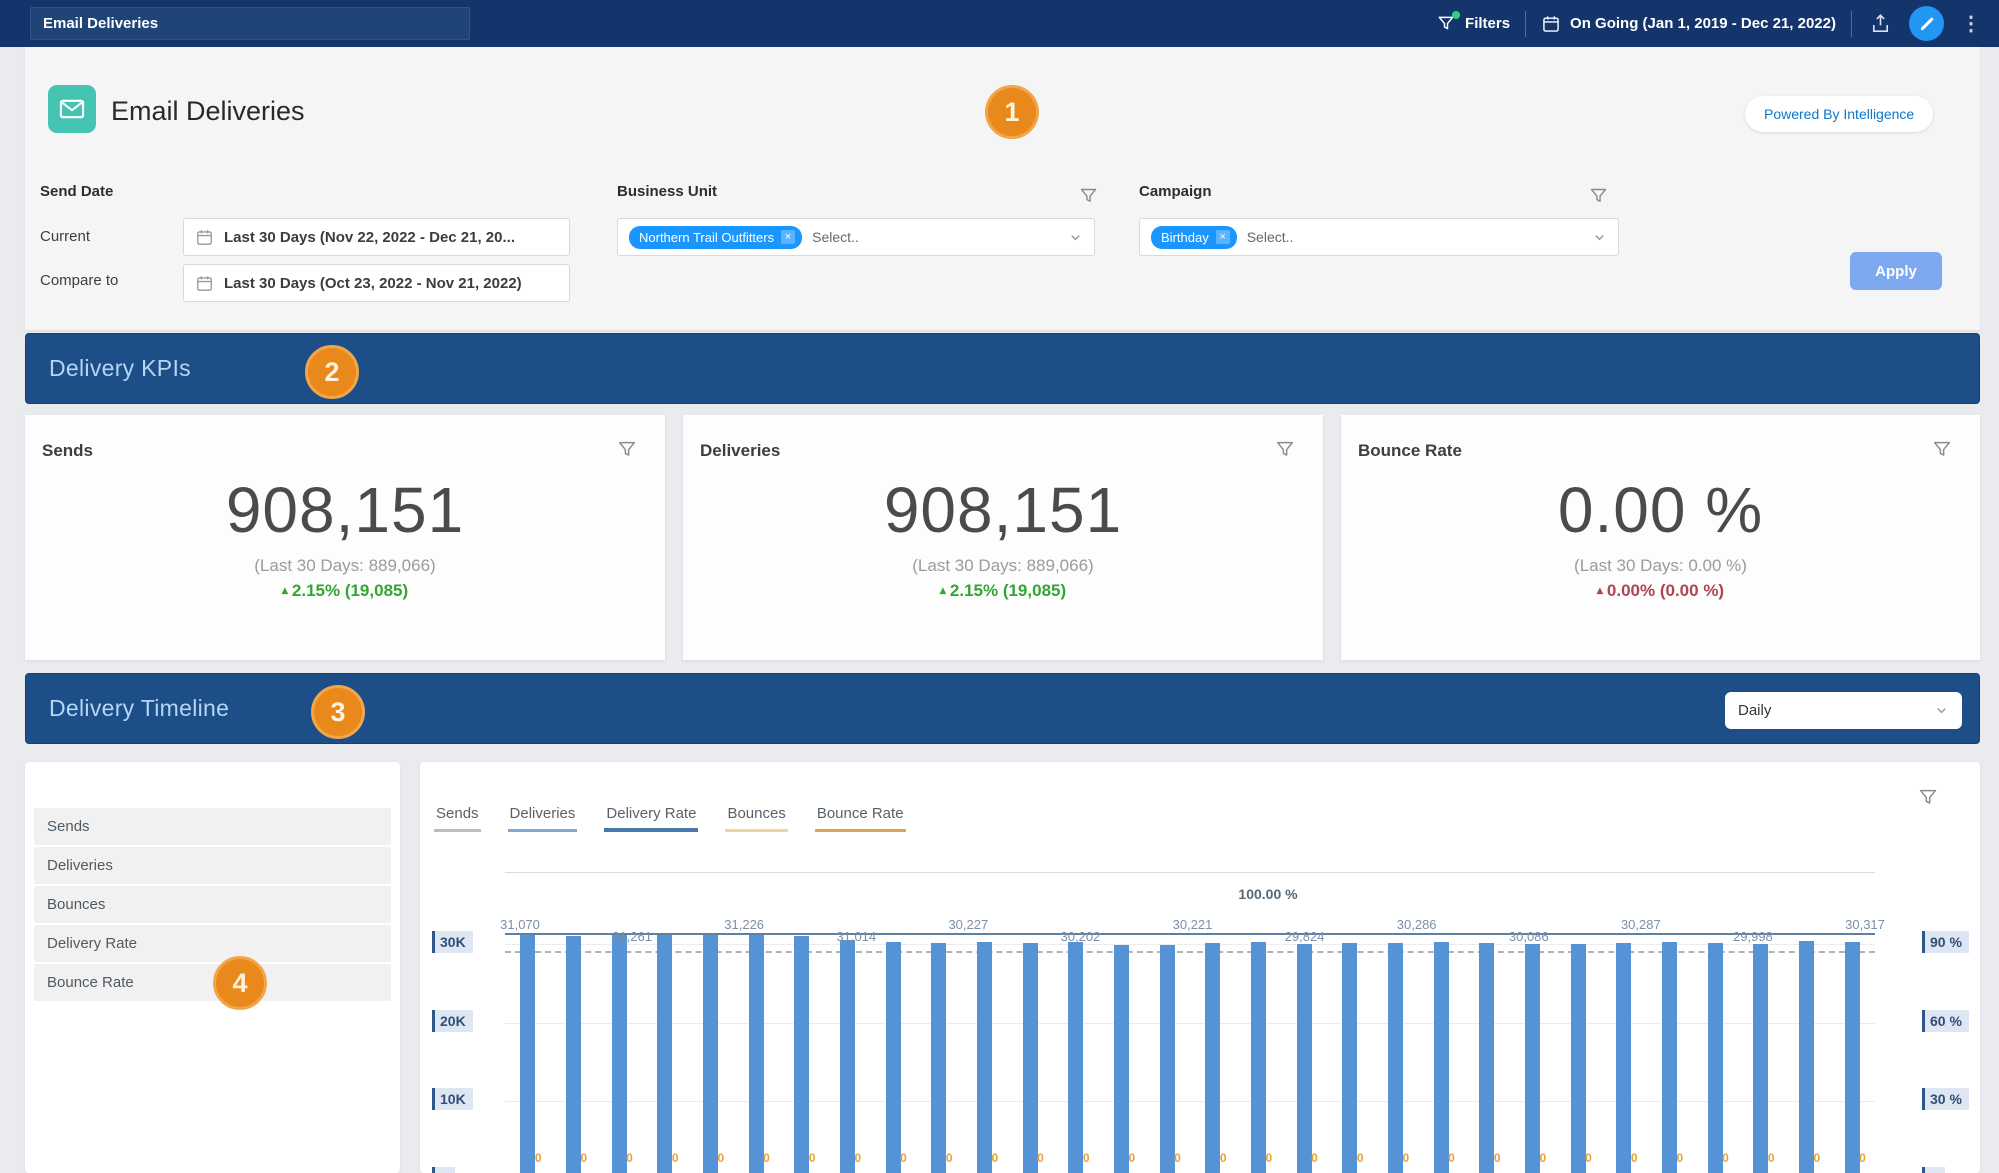 This screenshot has width=1999, height=1173. I want to click on compare-to-label: Compare to, so click(79, 280).